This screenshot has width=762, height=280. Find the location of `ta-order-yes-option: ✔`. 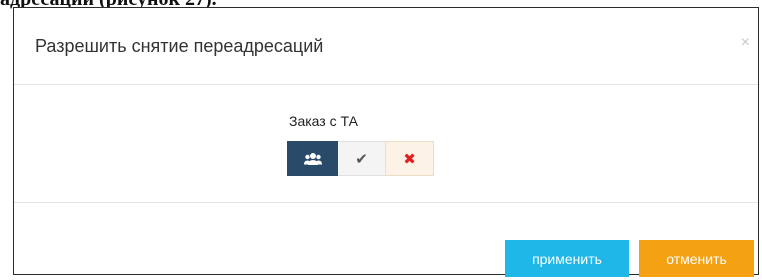

ta-order-yes-option: ✔ is located at coordinates (362, 158).